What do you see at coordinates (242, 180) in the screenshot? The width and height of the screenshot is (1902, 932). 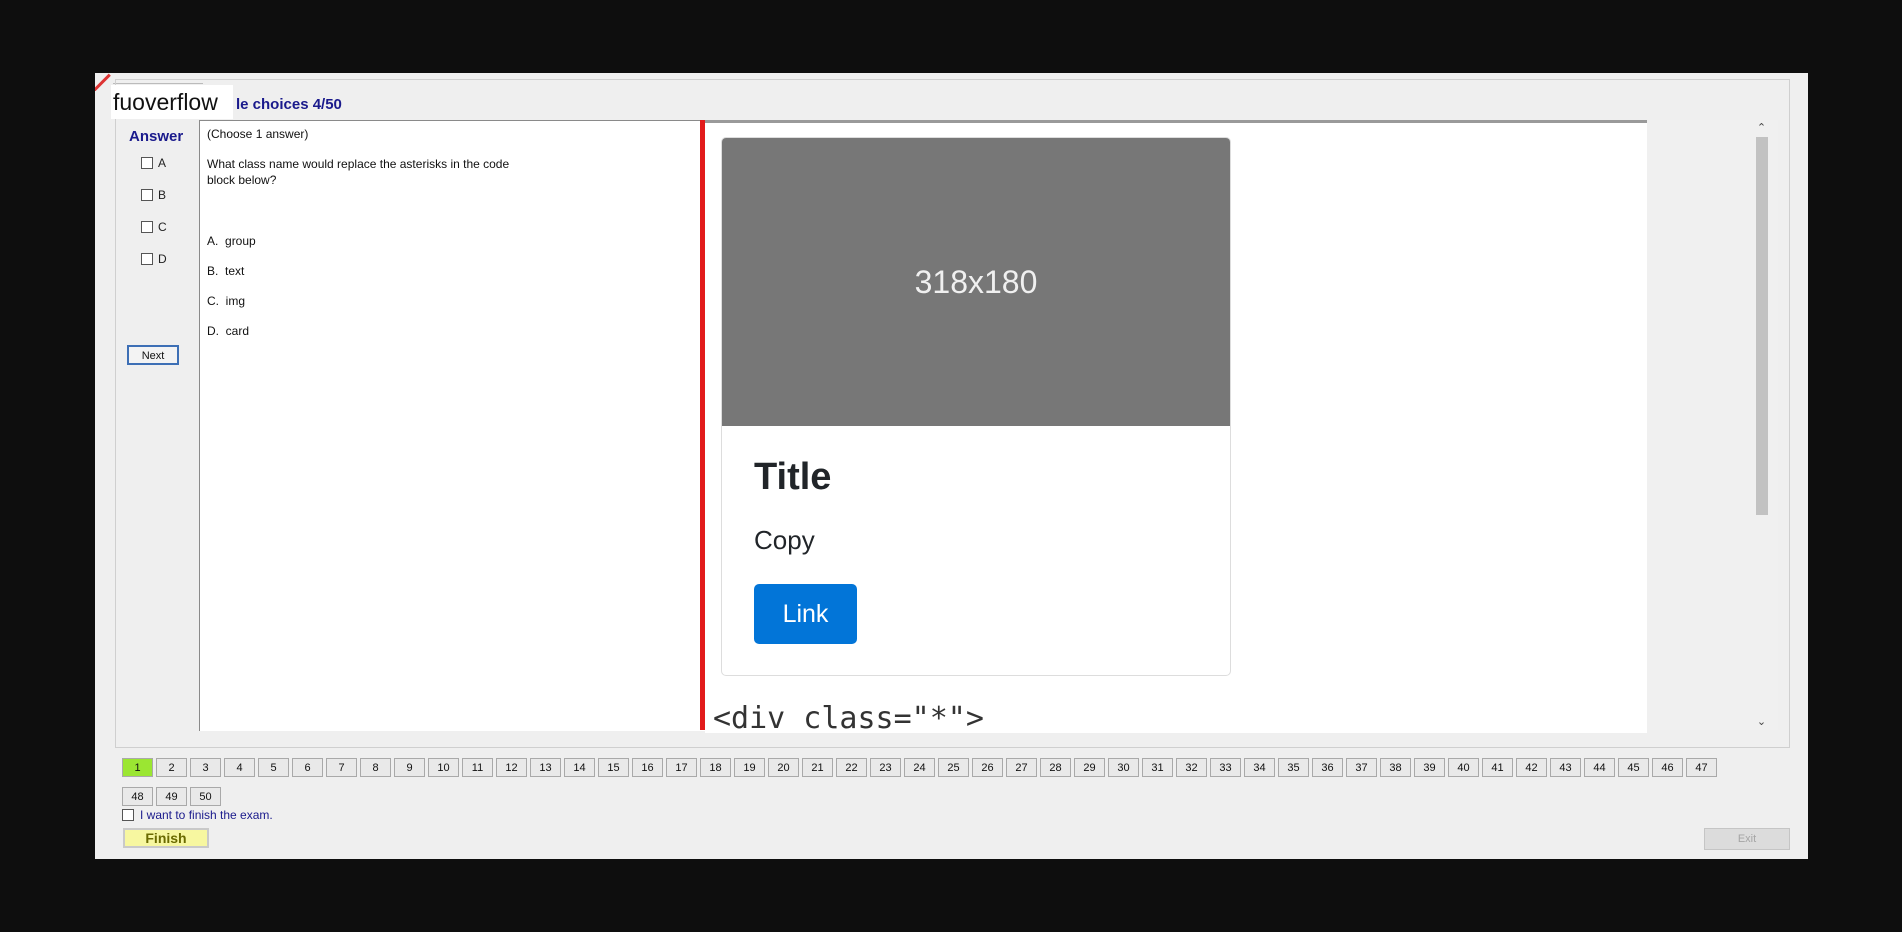 I see `question-text-line2: block below?` at bounding box center [242, 180].